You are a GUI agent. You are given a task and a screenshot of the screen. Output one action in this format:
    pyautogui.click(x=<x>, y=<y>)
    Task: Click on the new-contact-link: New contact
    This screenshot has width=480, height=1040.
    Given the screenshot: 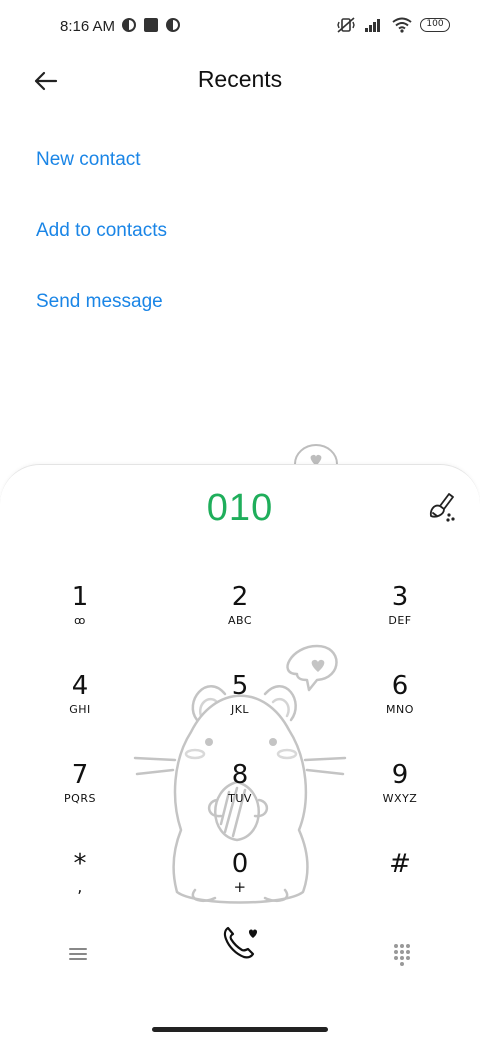 What is the action you would take?
    pyautogui.click(x=88, y=160)
    